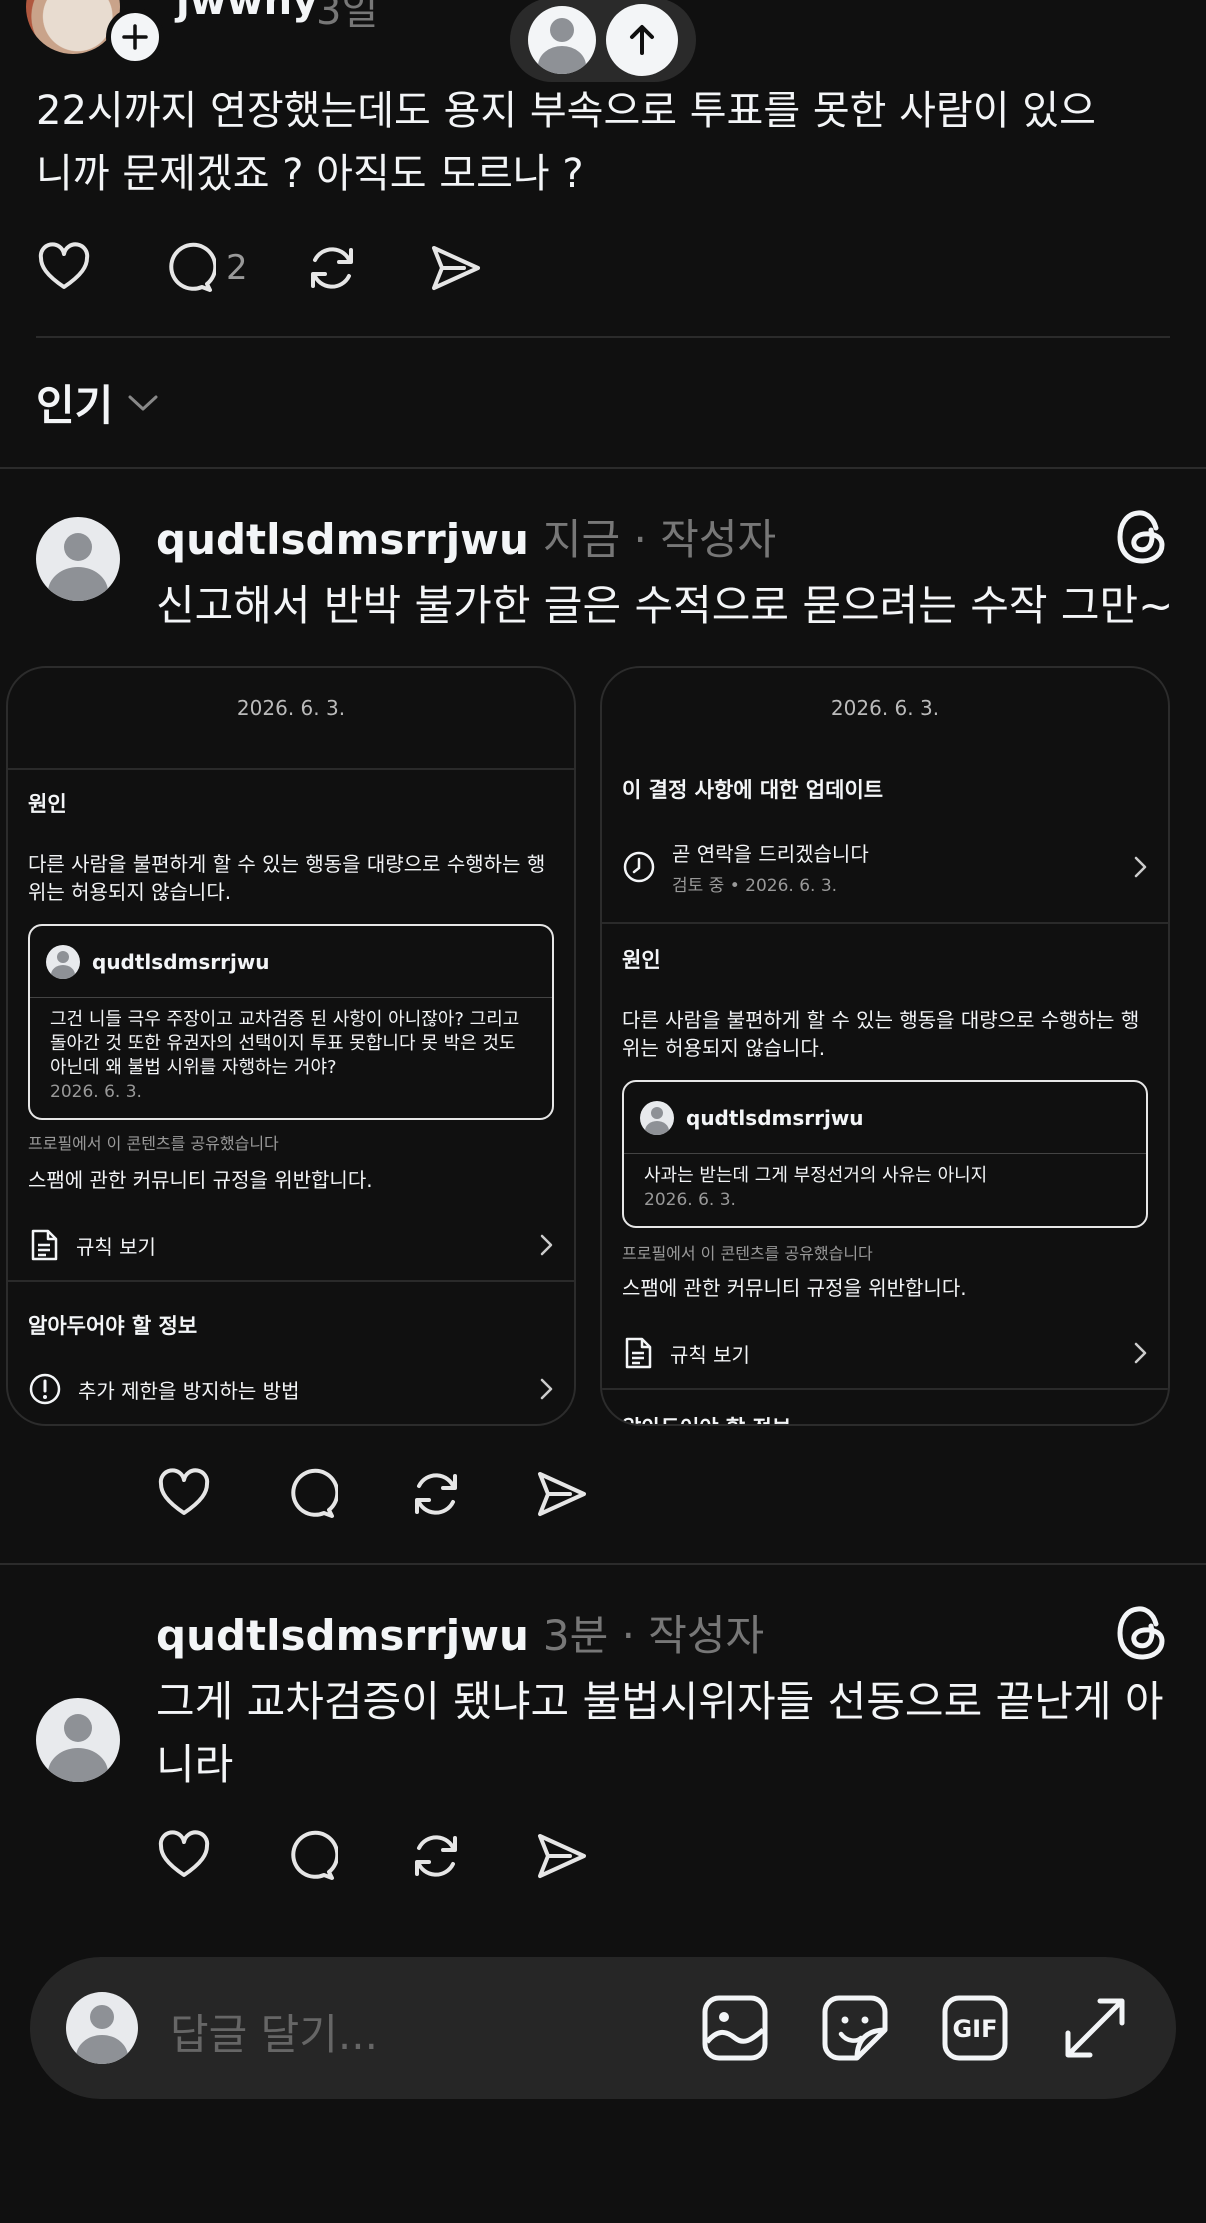 The height and width of the screenshot is (2223, 1206). Describe the element at coordinates (642, 40) in the screenshot. I see `arrow-up-icon` at that location.